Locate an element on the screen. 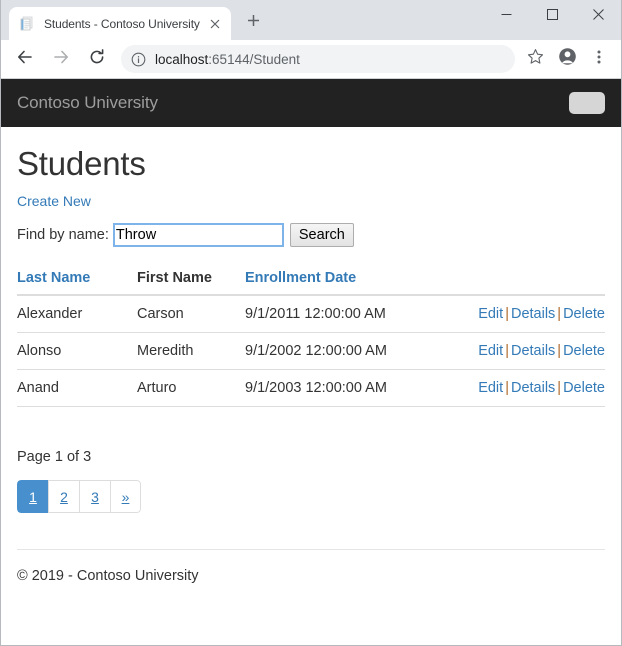 This screenshot has width=622, height=646. minimize-icon is located at coordinates (506, 16).